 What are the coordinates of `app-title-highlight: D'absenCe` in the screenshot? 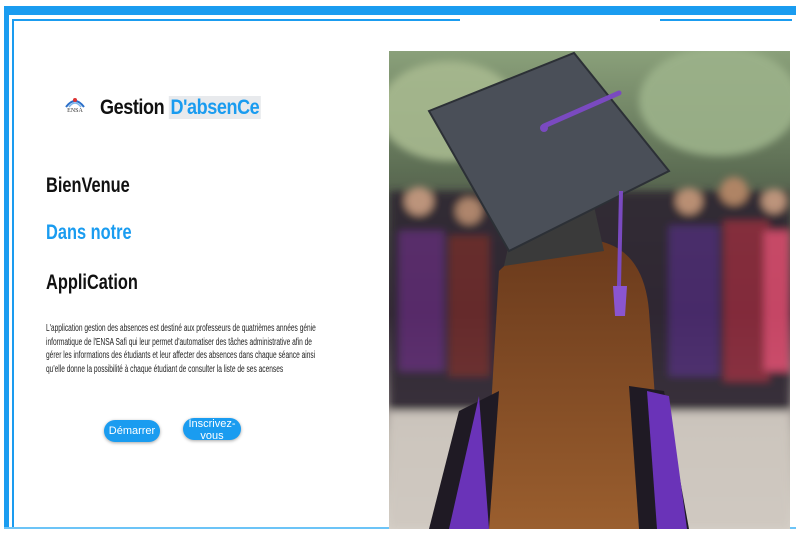 It's located at (215, 107).